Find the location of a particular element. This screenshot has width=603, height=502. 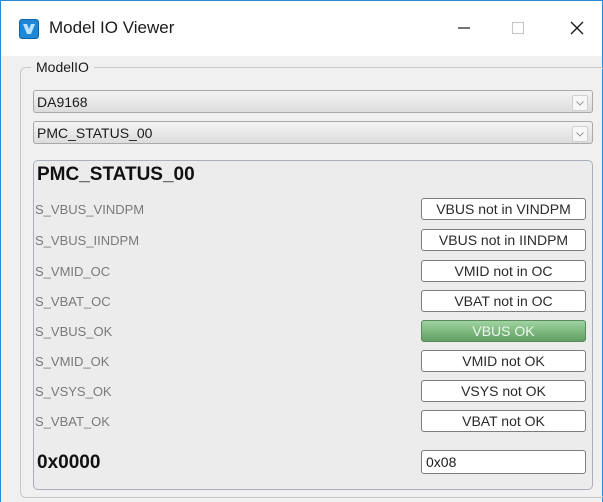

signal-value: VMID not in OC is located at coordinates (503, 271).